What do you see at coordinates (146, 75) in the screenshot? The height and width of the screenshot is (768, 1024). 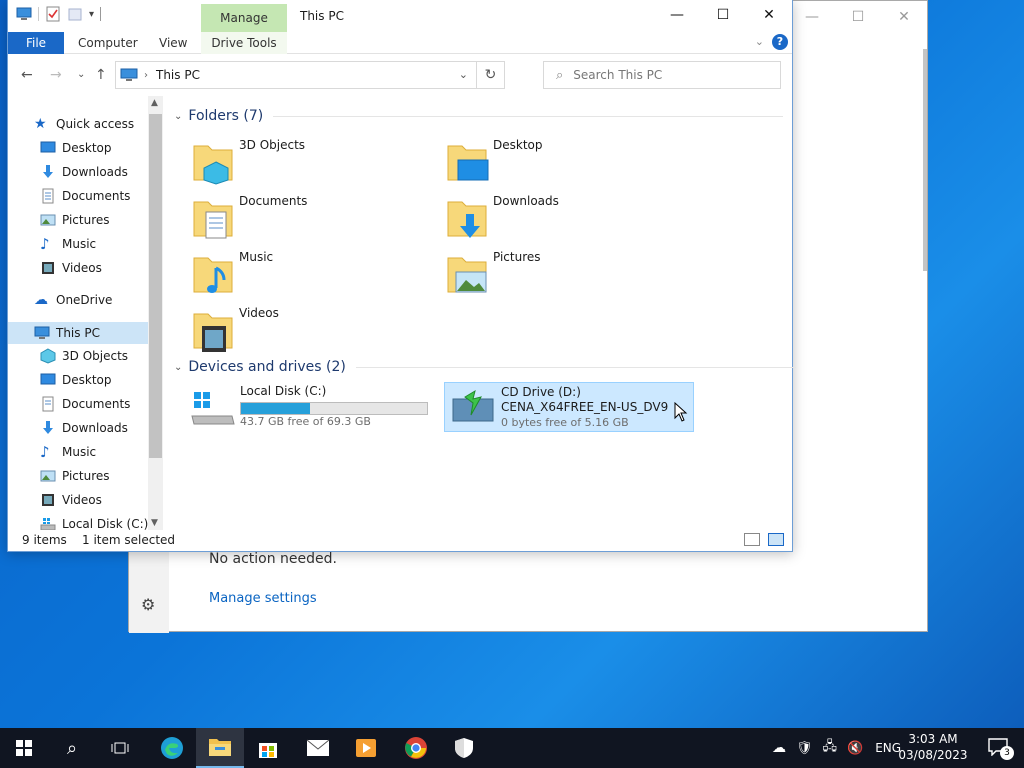 I see `breadcrumb-chevron-icon: ›` at bounding box center [146, 75].